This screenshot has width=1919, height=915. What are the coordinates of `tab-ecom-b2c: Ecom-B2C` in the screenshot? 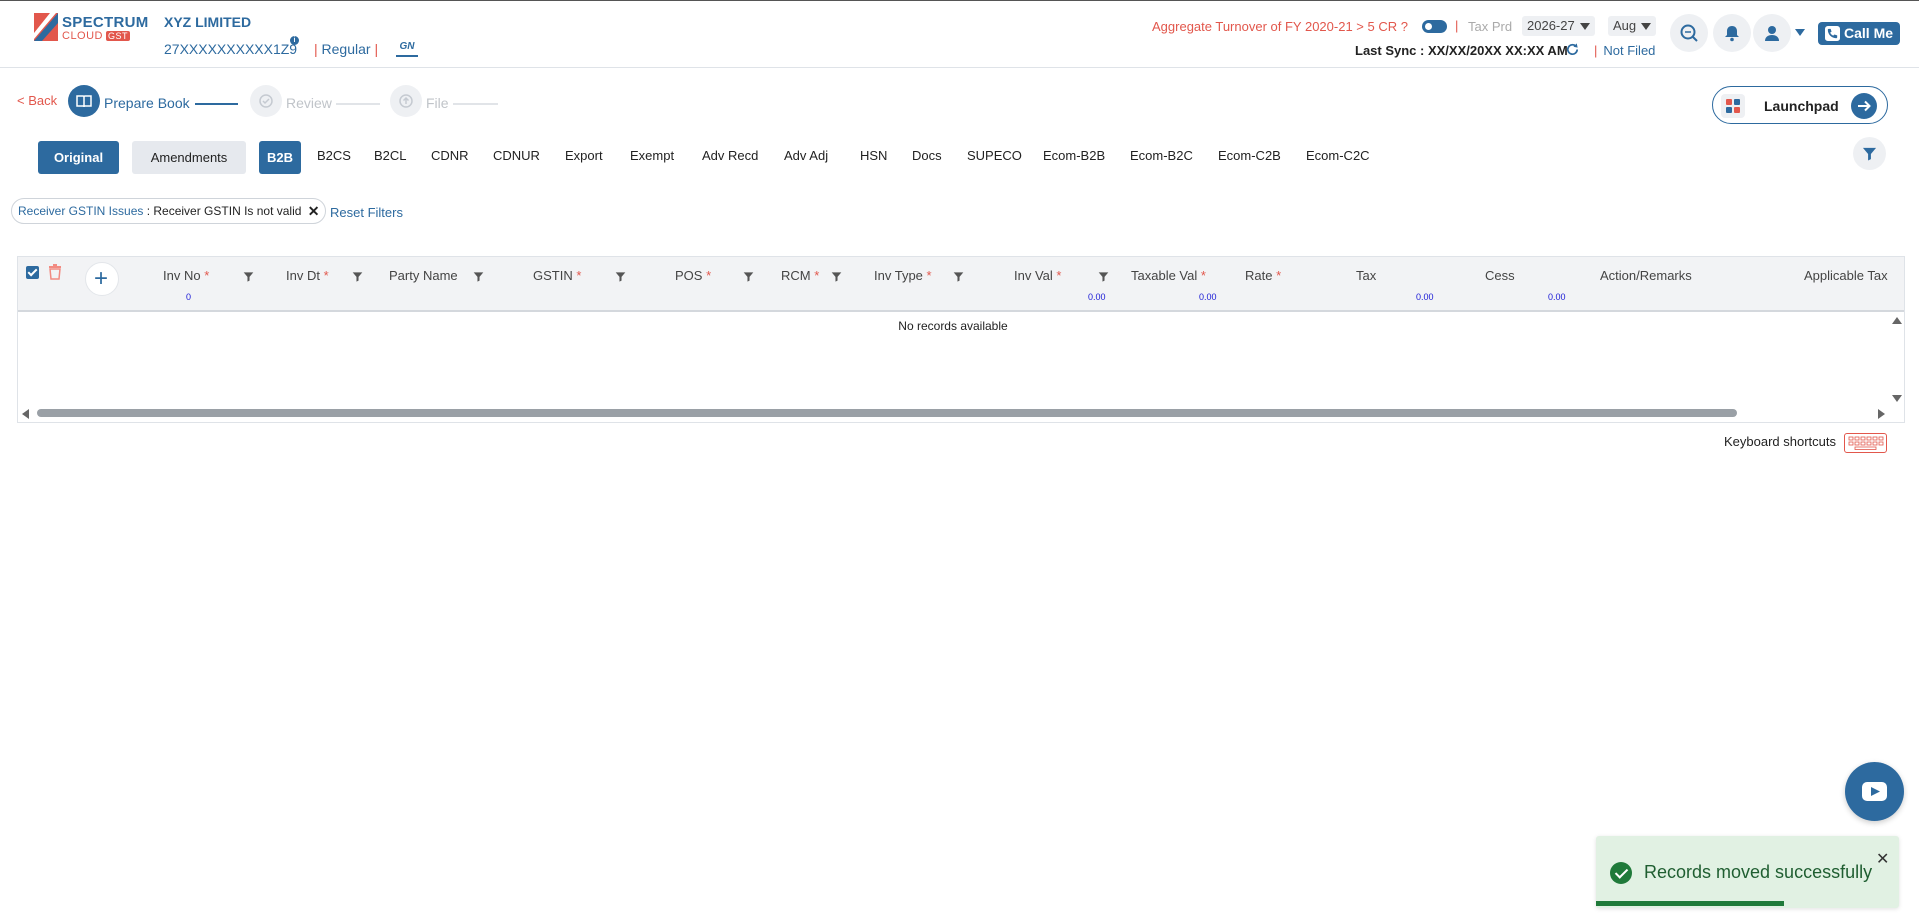 It's located at (1161, 155).